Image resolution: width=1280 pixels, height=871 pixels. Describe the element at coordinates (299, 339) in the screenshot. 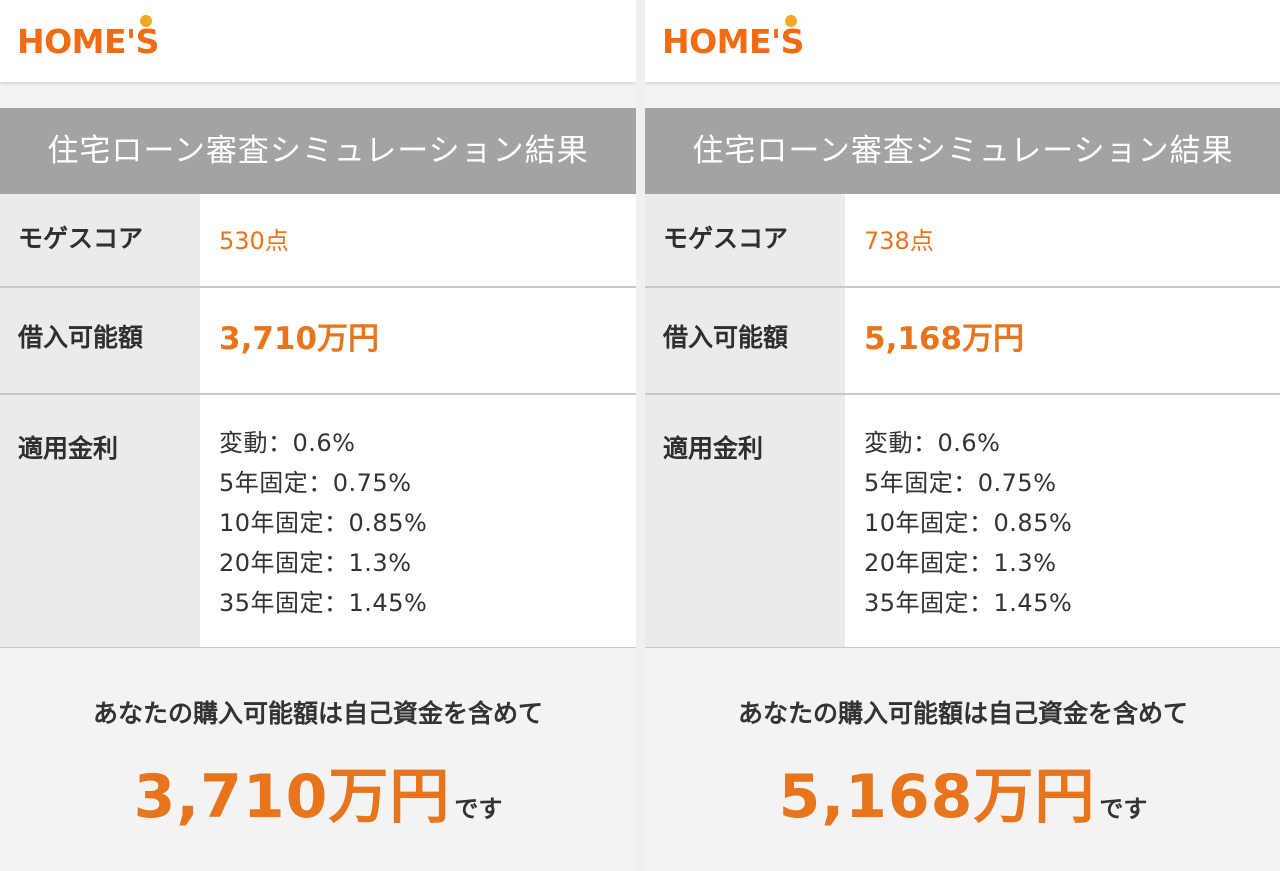

I see `borrowable-amount-value: 3,710万円` at that location.